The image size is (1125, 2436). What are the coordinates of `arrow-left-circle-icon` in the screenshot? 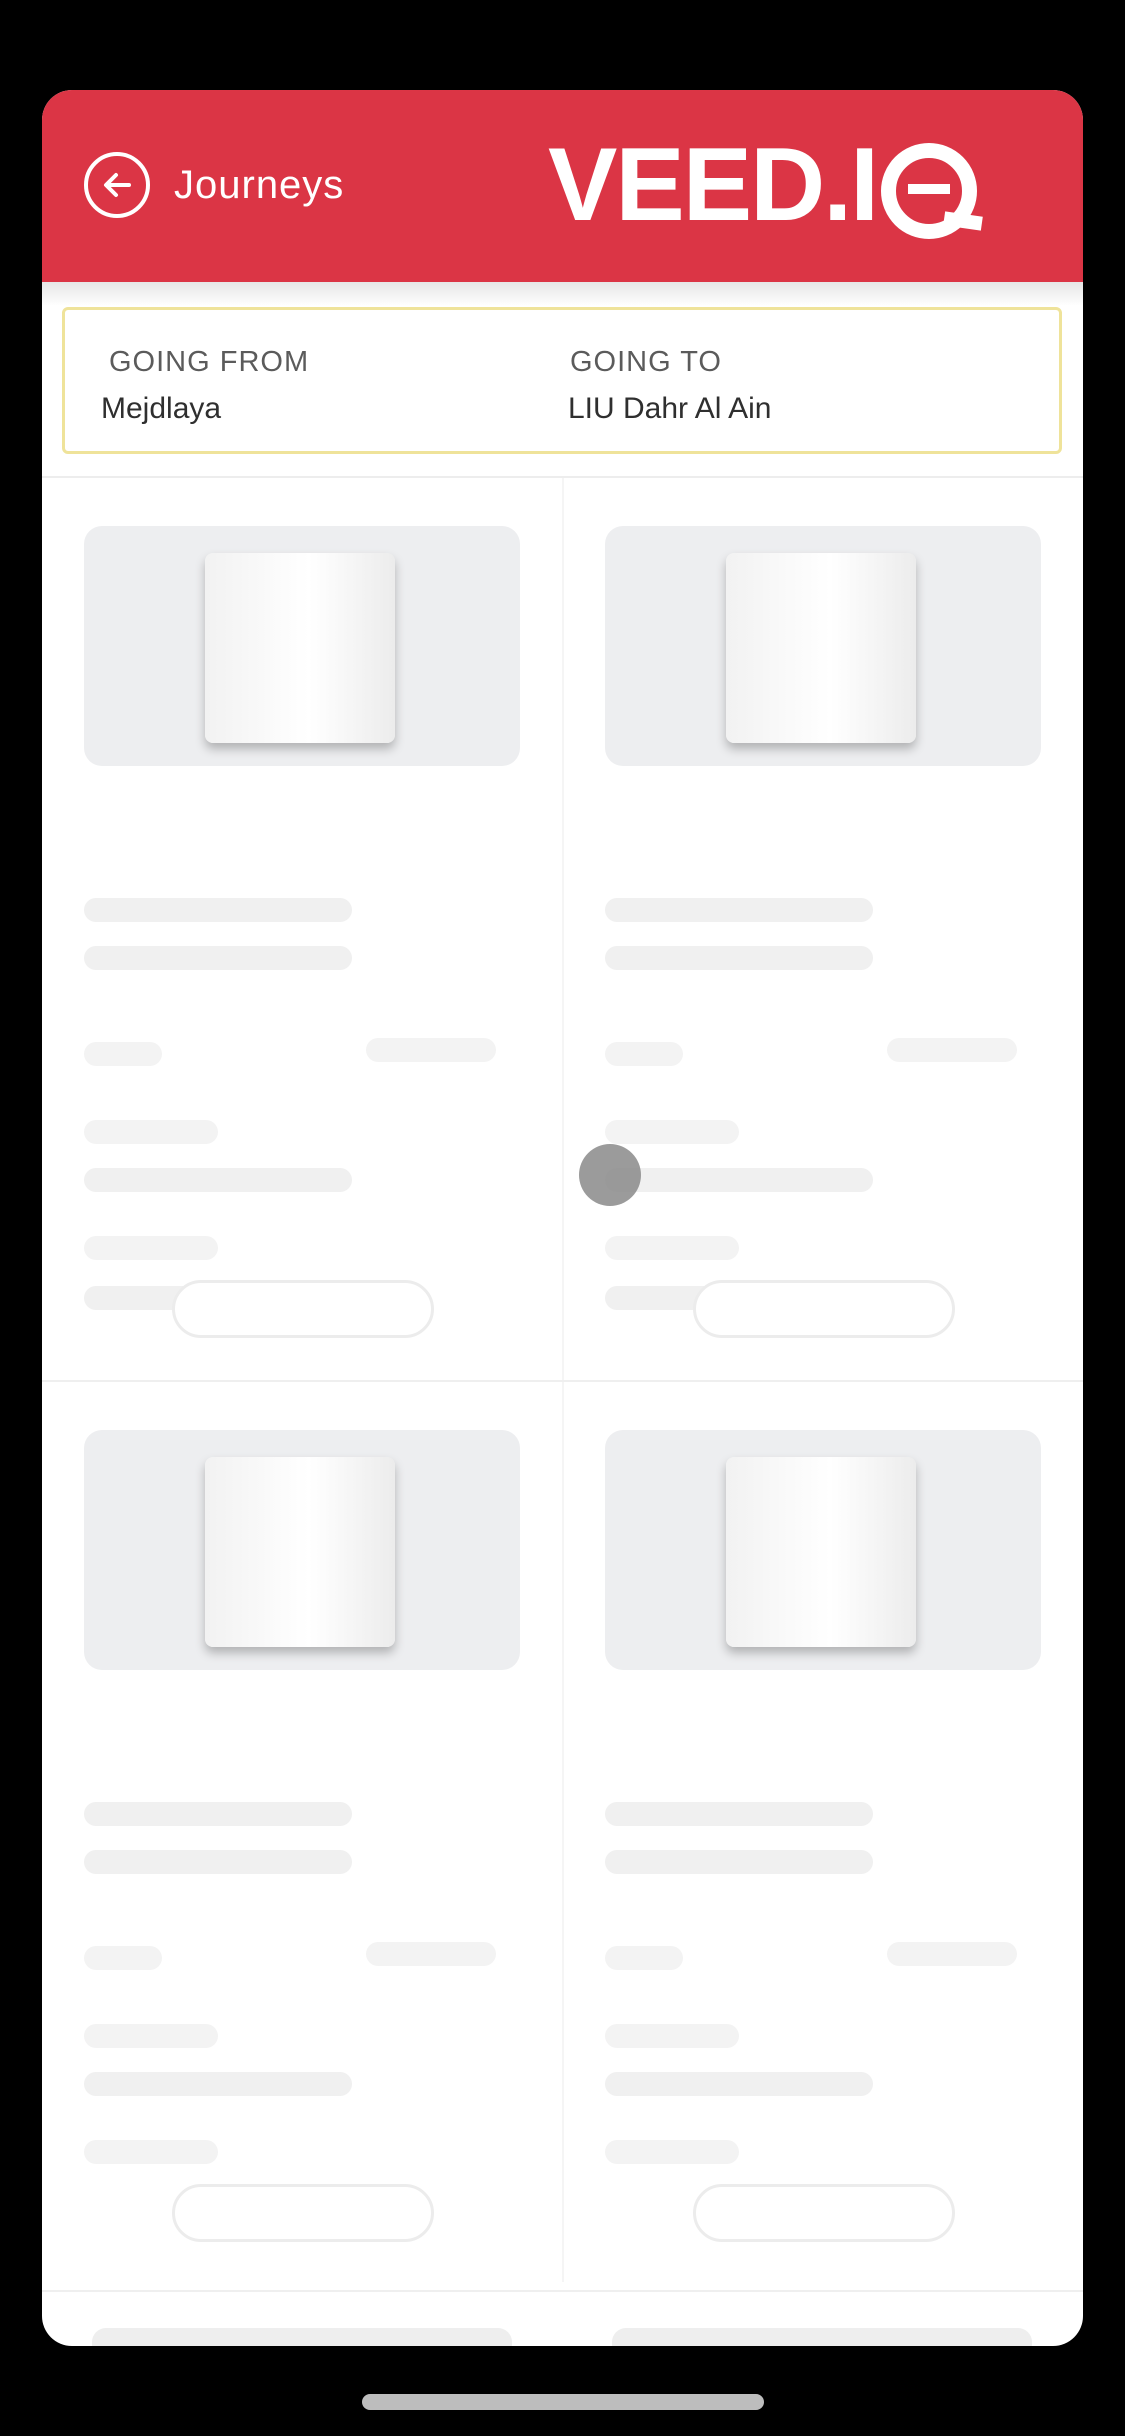 It's located at (117, 185).